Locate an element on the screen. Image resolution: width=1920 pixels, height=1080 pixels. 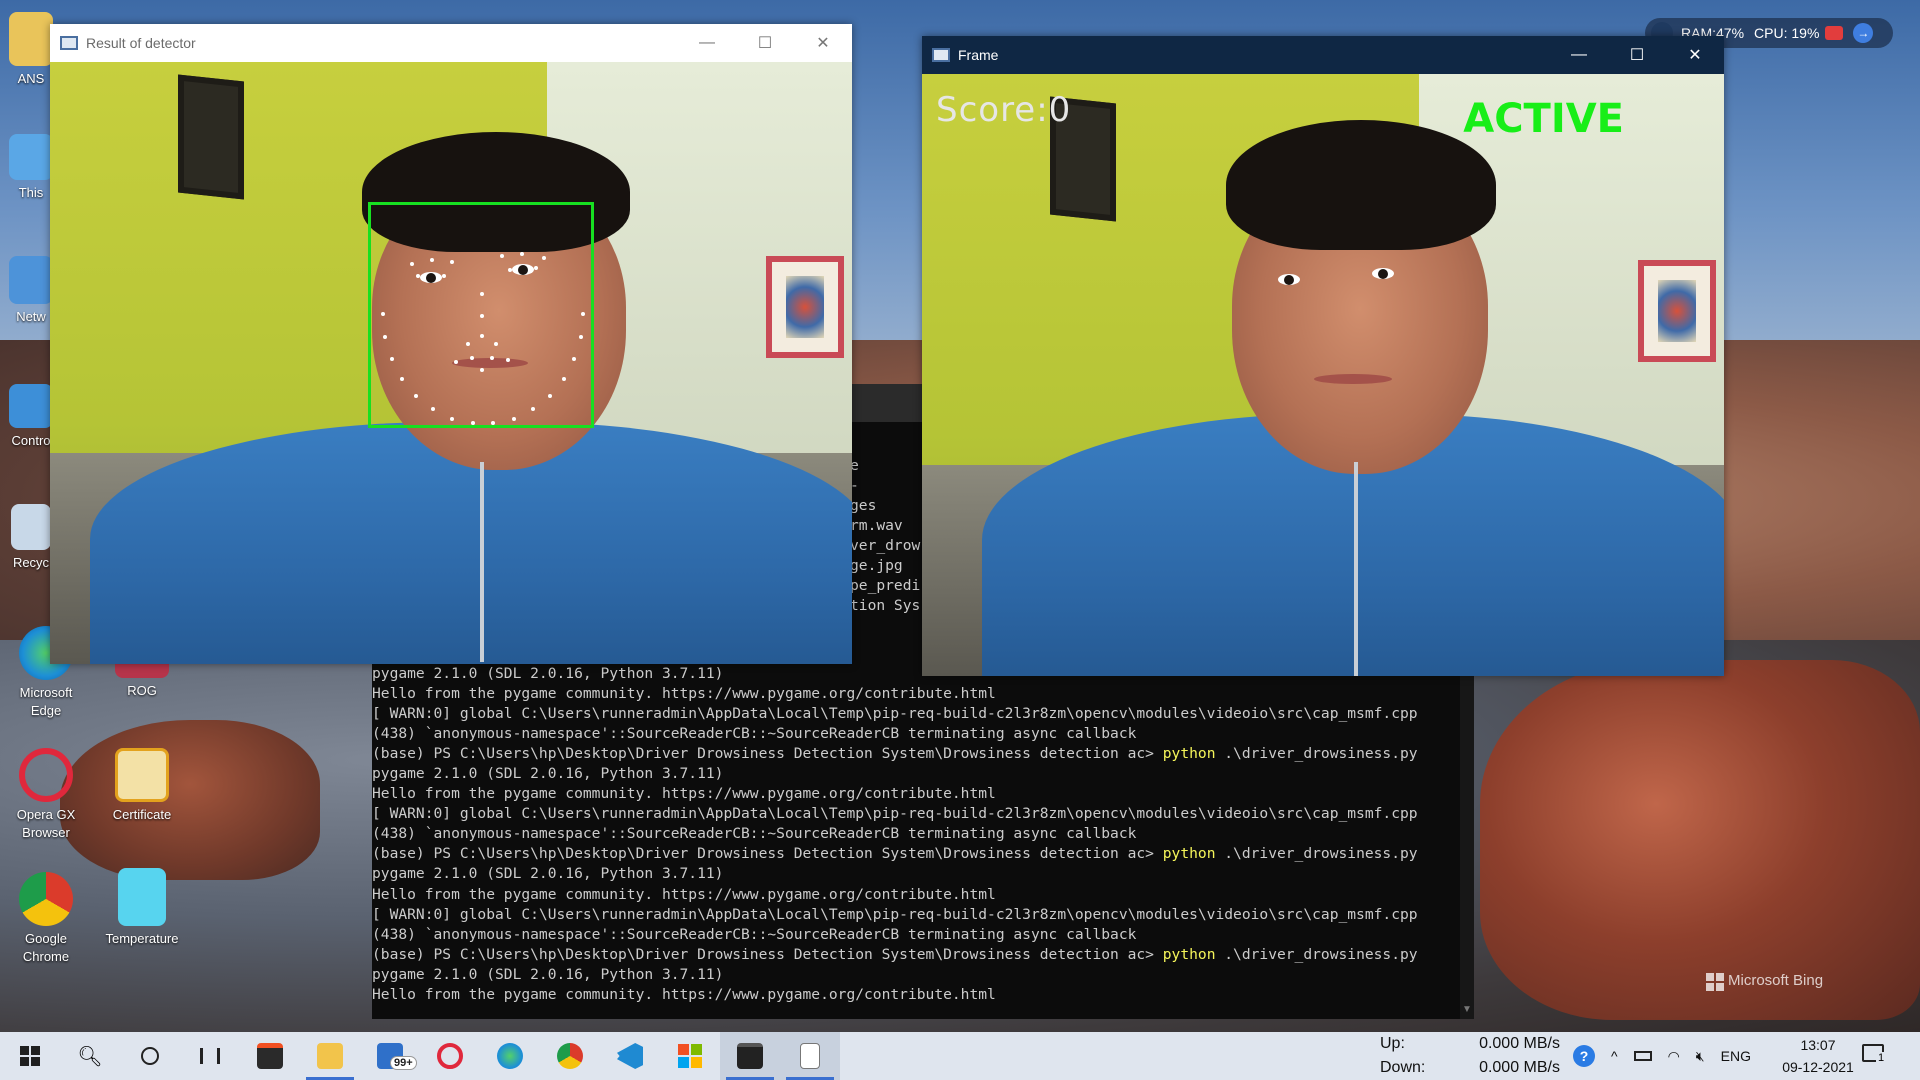
desktop-icon-certificate: Certificate is located at coordinates (142, 786).